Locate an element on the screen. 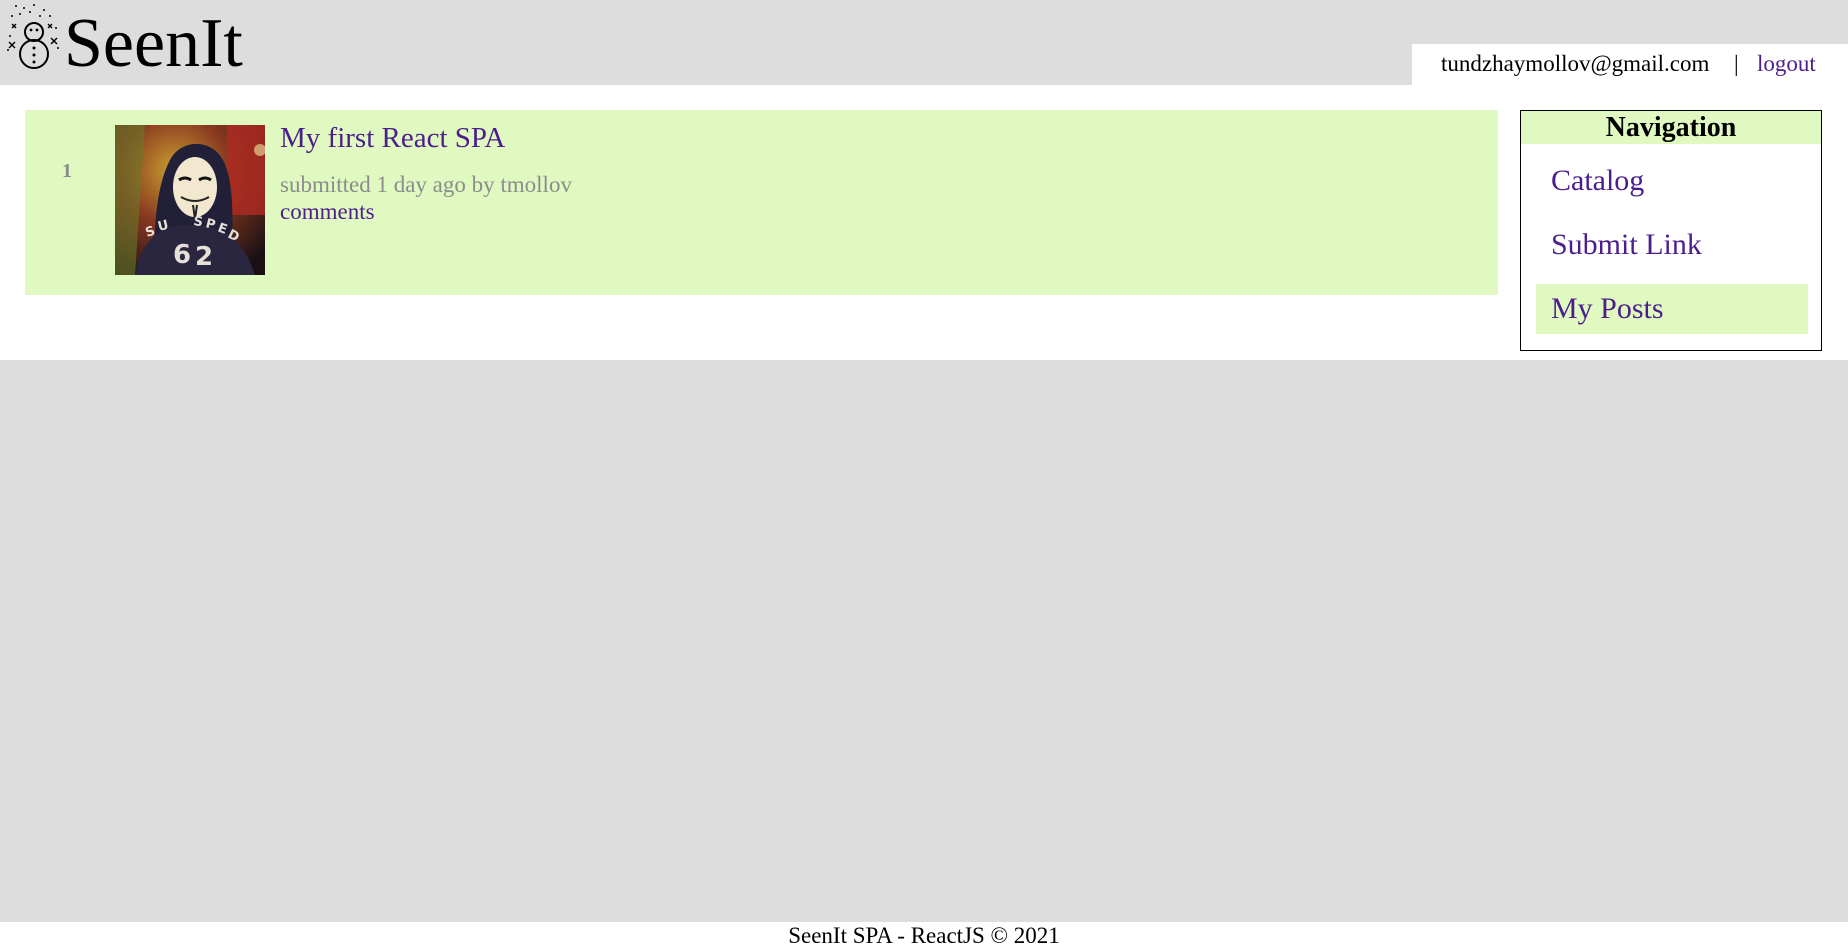 This screenshot has width=1848, height=949. brand-title: SeenIt is located at coordinates (153, 43).